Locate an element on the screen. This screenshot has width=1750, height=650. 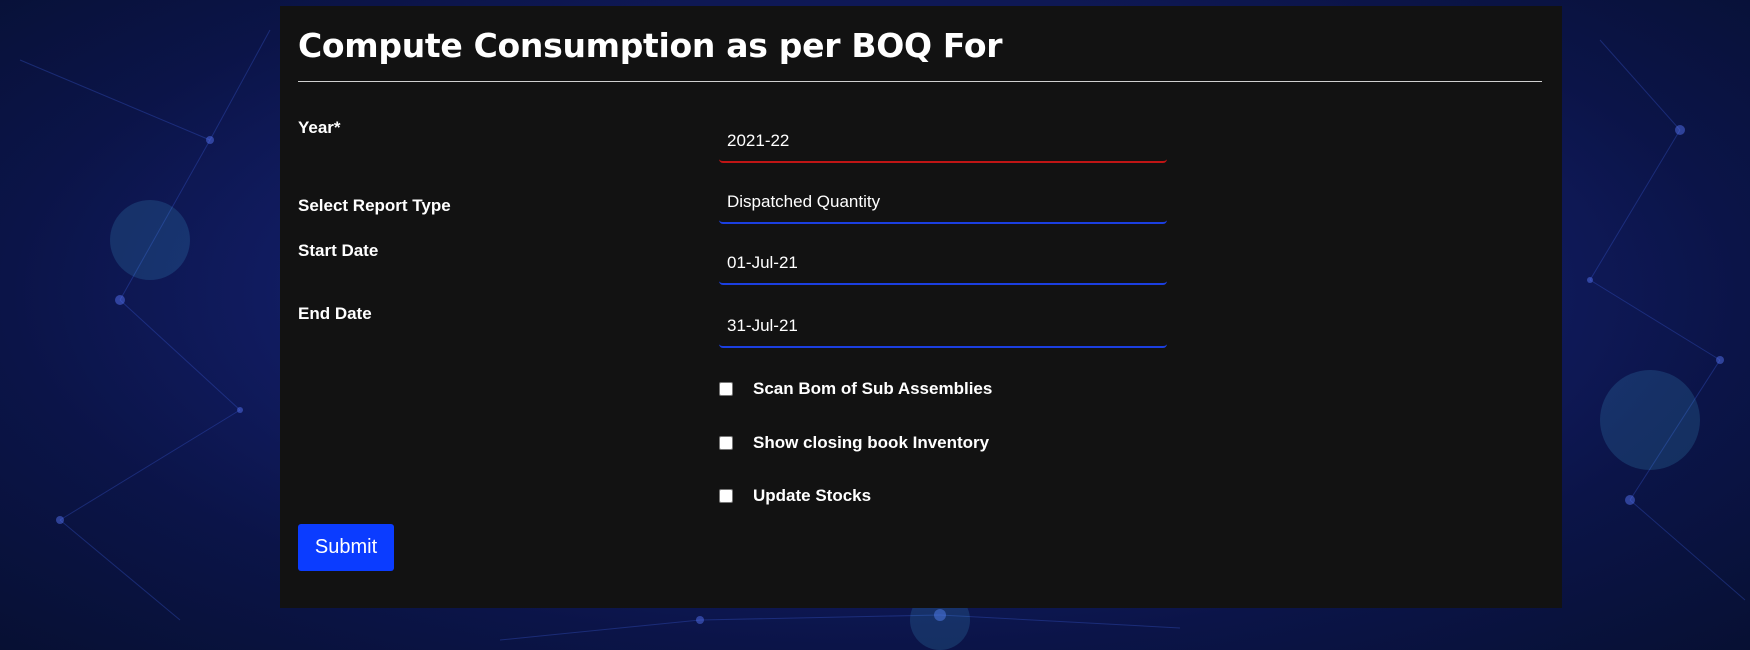
scan-bom-label: Scan Bom of Sub Assemblies is located at coordinates (872, 389).